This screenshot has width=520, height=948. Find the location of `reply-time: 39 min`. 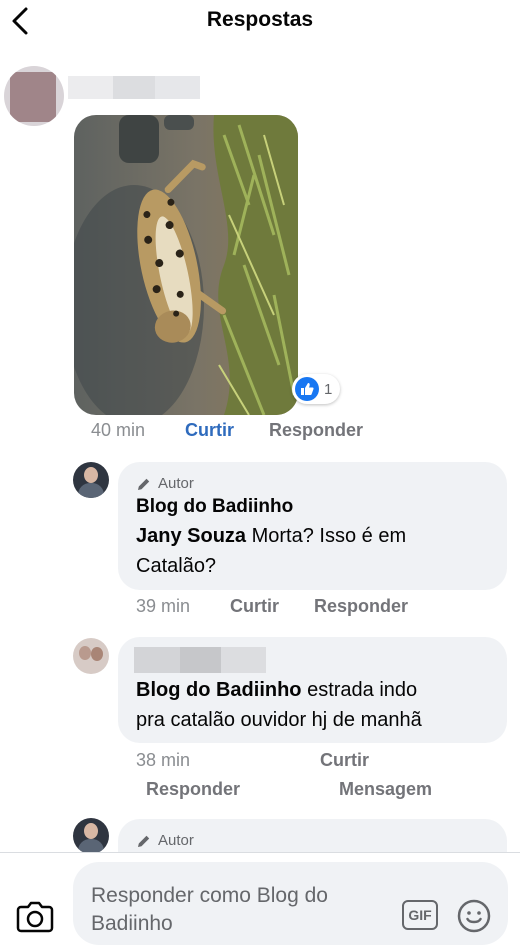

reply-time: 39 min is located at coordinates (163, 606).